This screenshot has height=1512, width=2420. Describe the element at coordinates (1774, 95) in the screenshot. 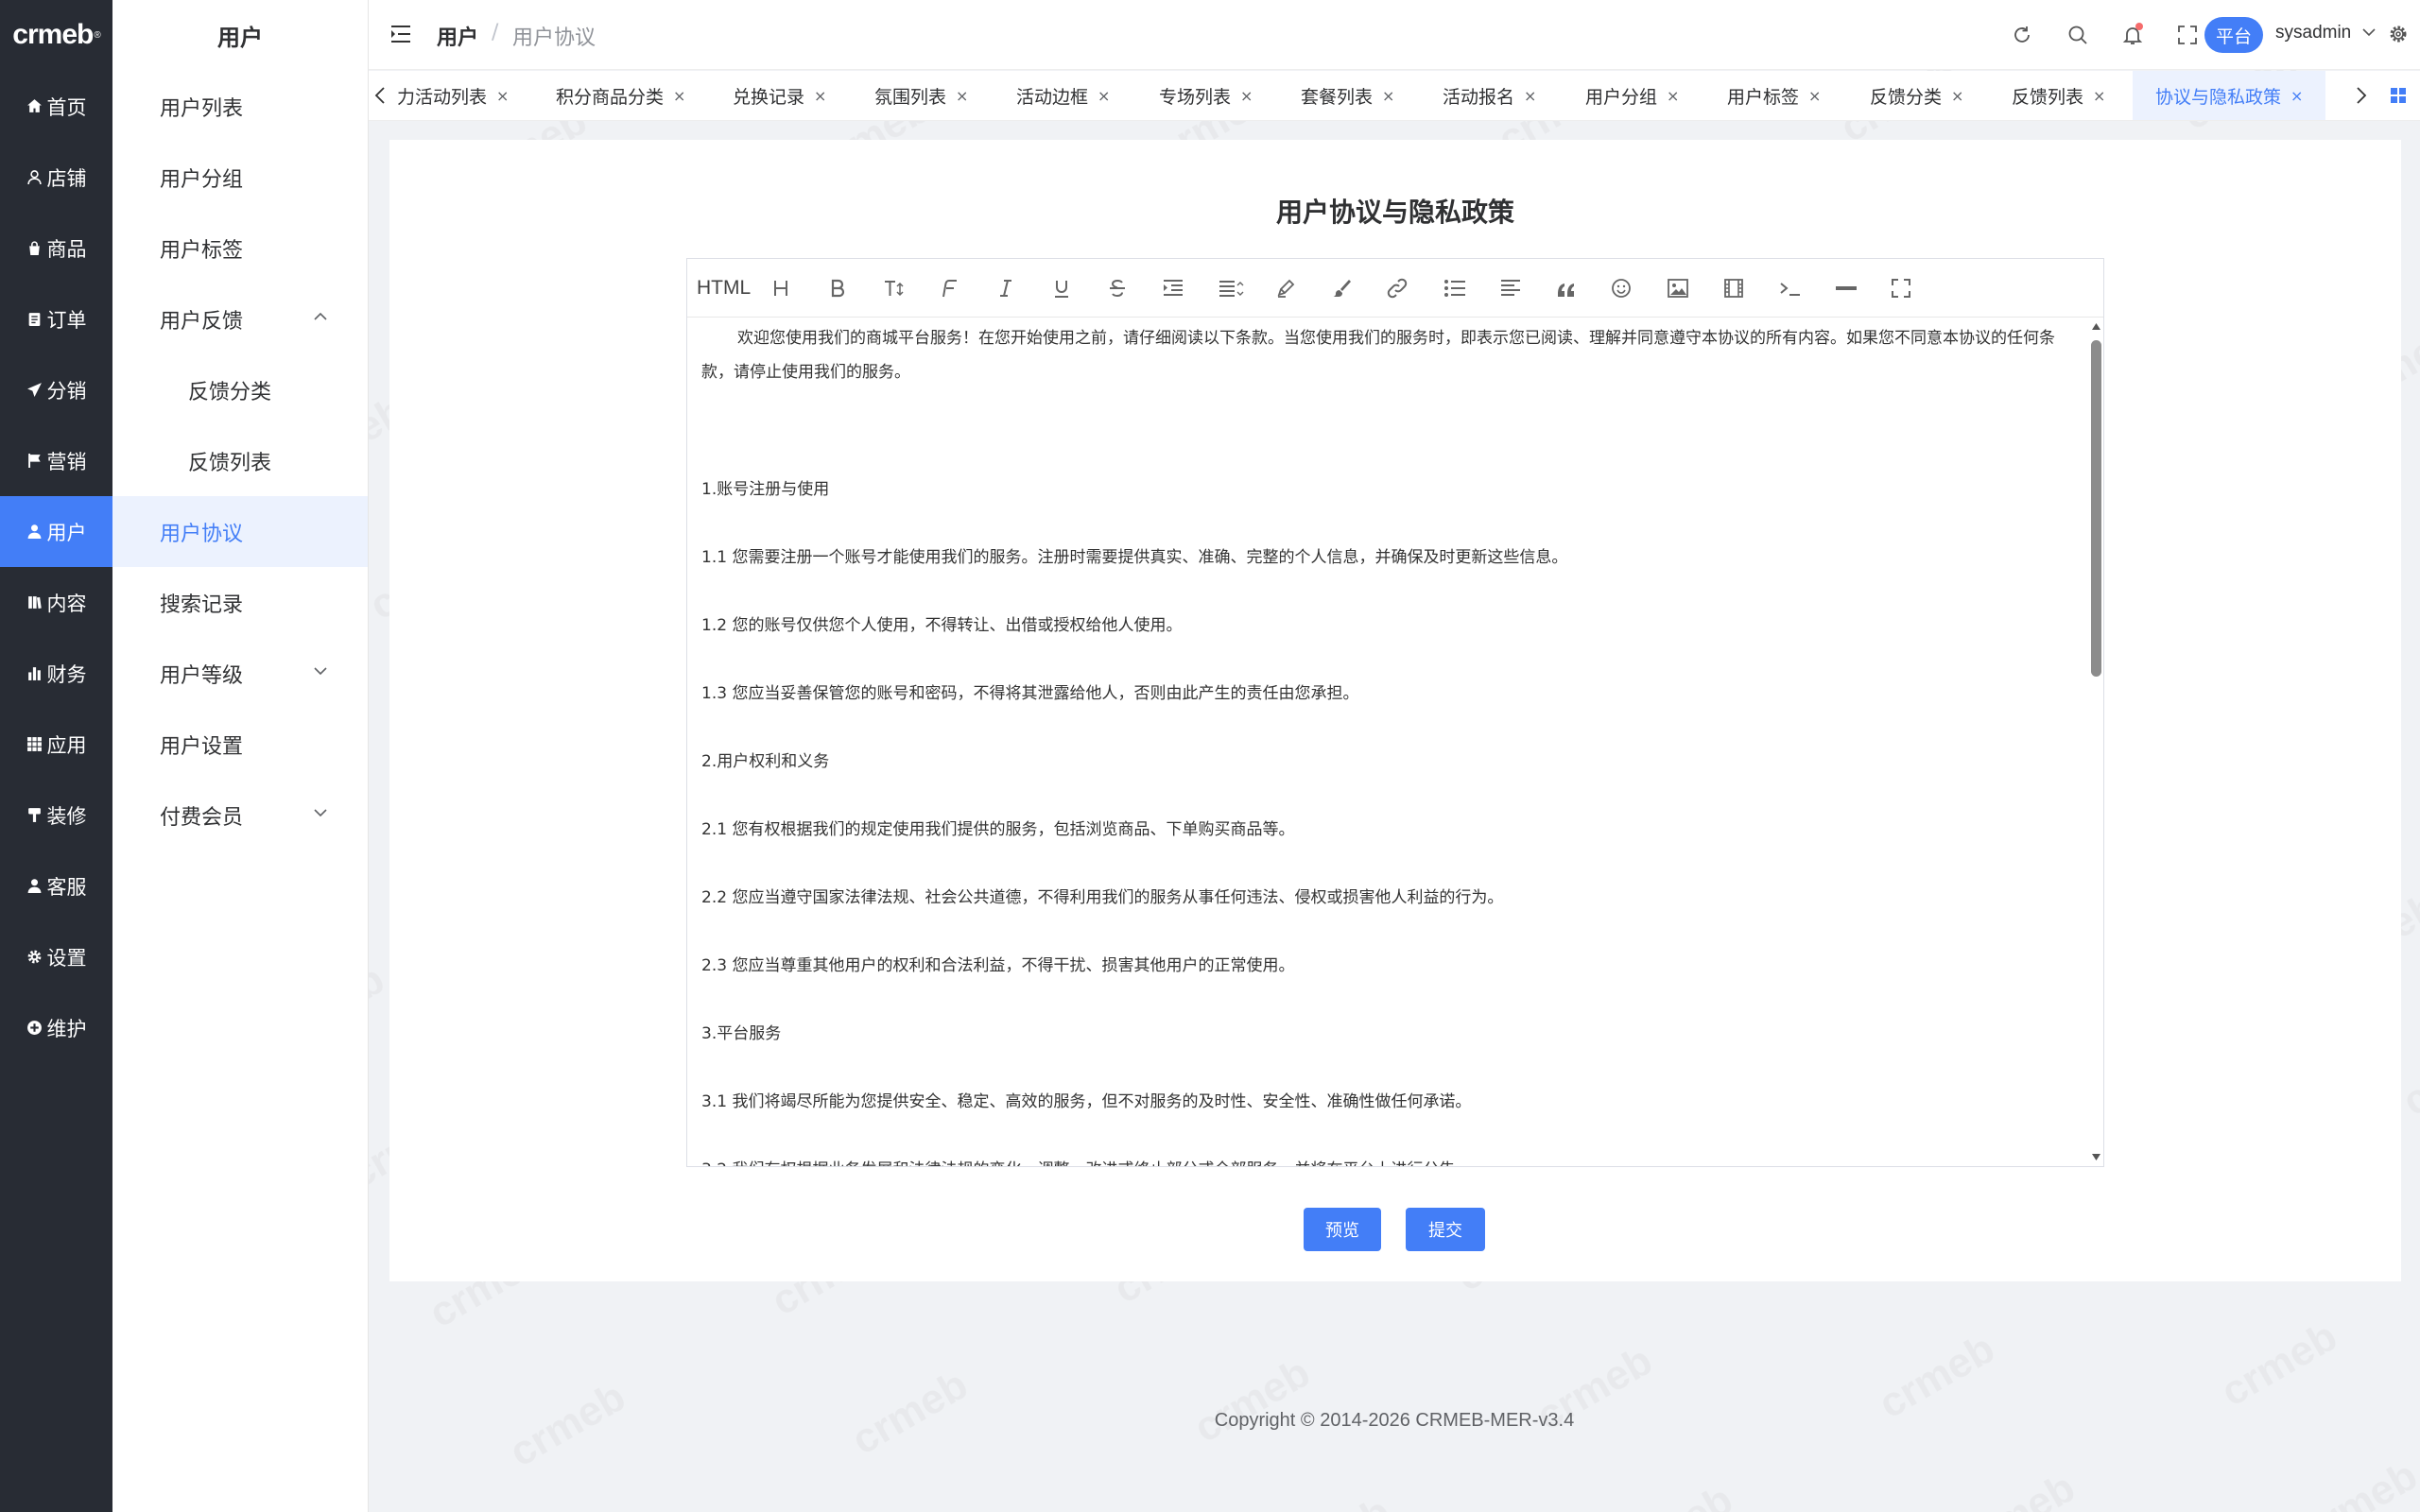

I see `tab-item: 用户标签 ×` at that location.